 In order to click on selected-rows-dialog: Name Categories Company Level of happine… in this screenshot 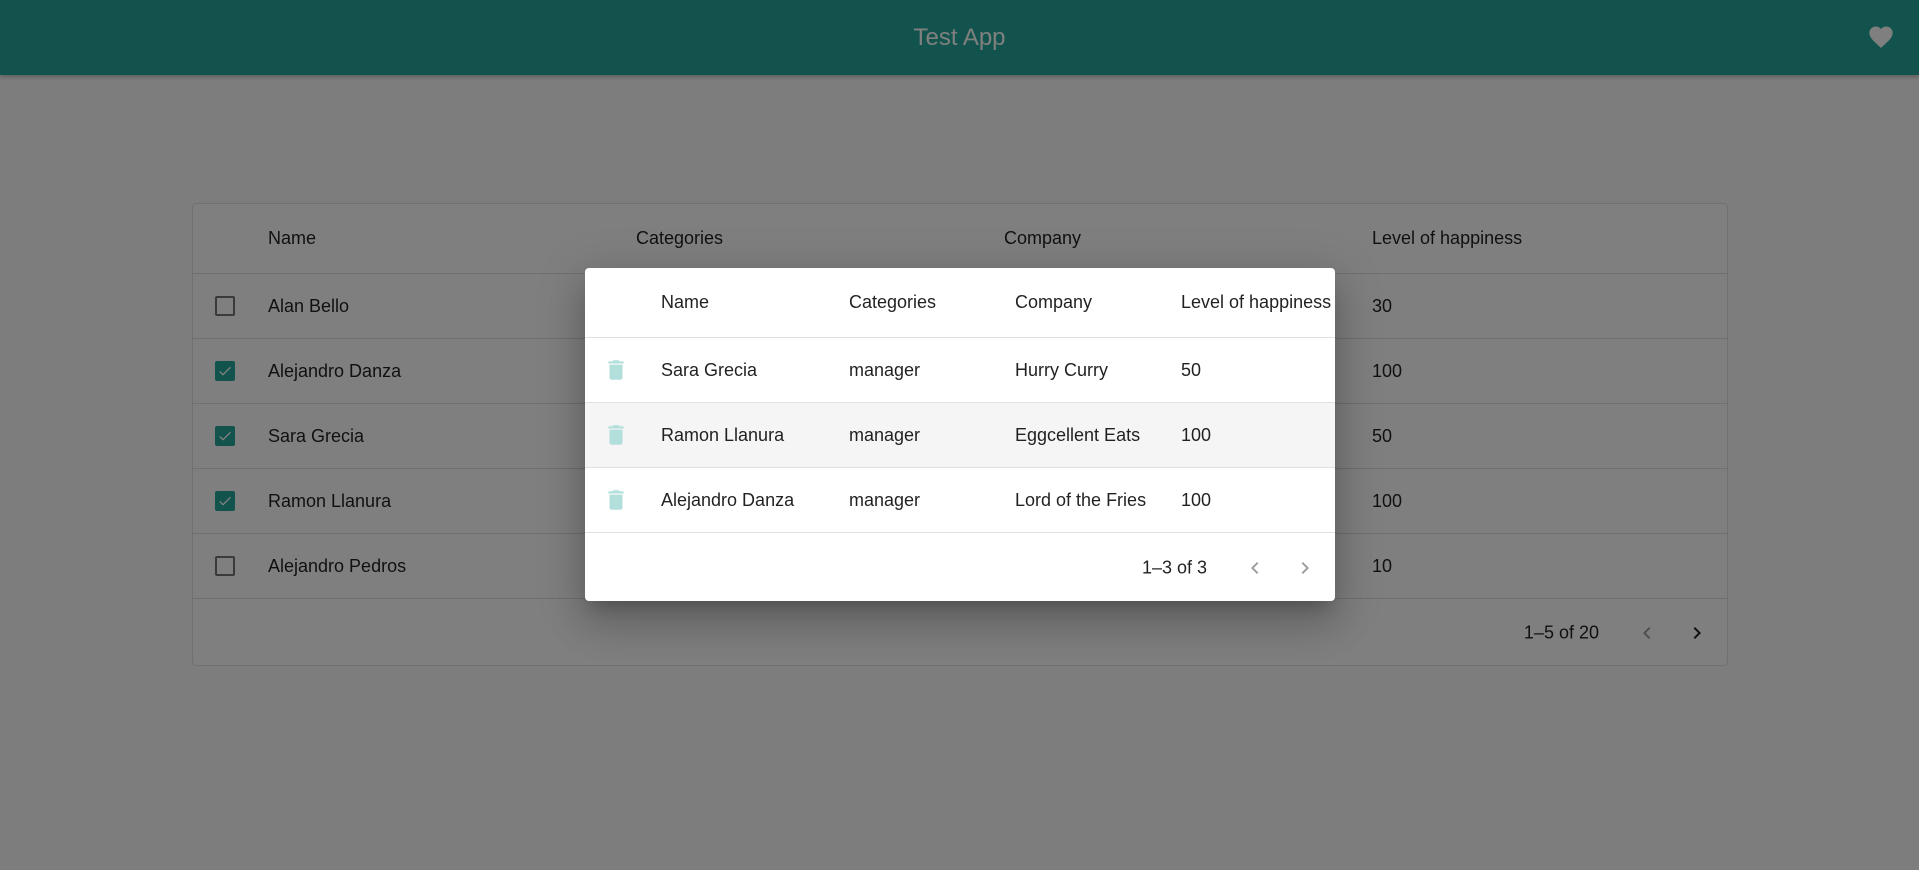, I will do `click(960, 434)`.